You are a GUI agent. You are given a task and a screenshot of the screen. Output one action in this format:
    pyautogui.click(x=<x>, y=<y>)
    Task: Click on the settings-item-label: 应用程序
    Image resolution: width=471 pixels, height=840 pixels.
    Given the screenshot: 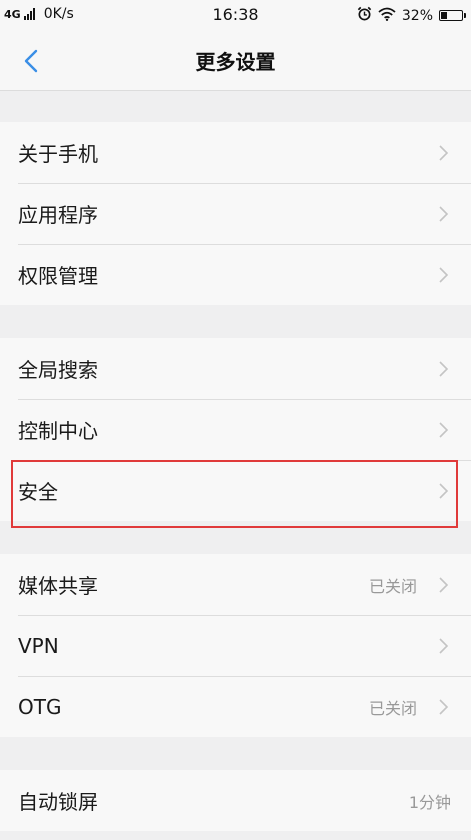 What is the action you would take?
    pyautogui.click(x=58, y=215)
    